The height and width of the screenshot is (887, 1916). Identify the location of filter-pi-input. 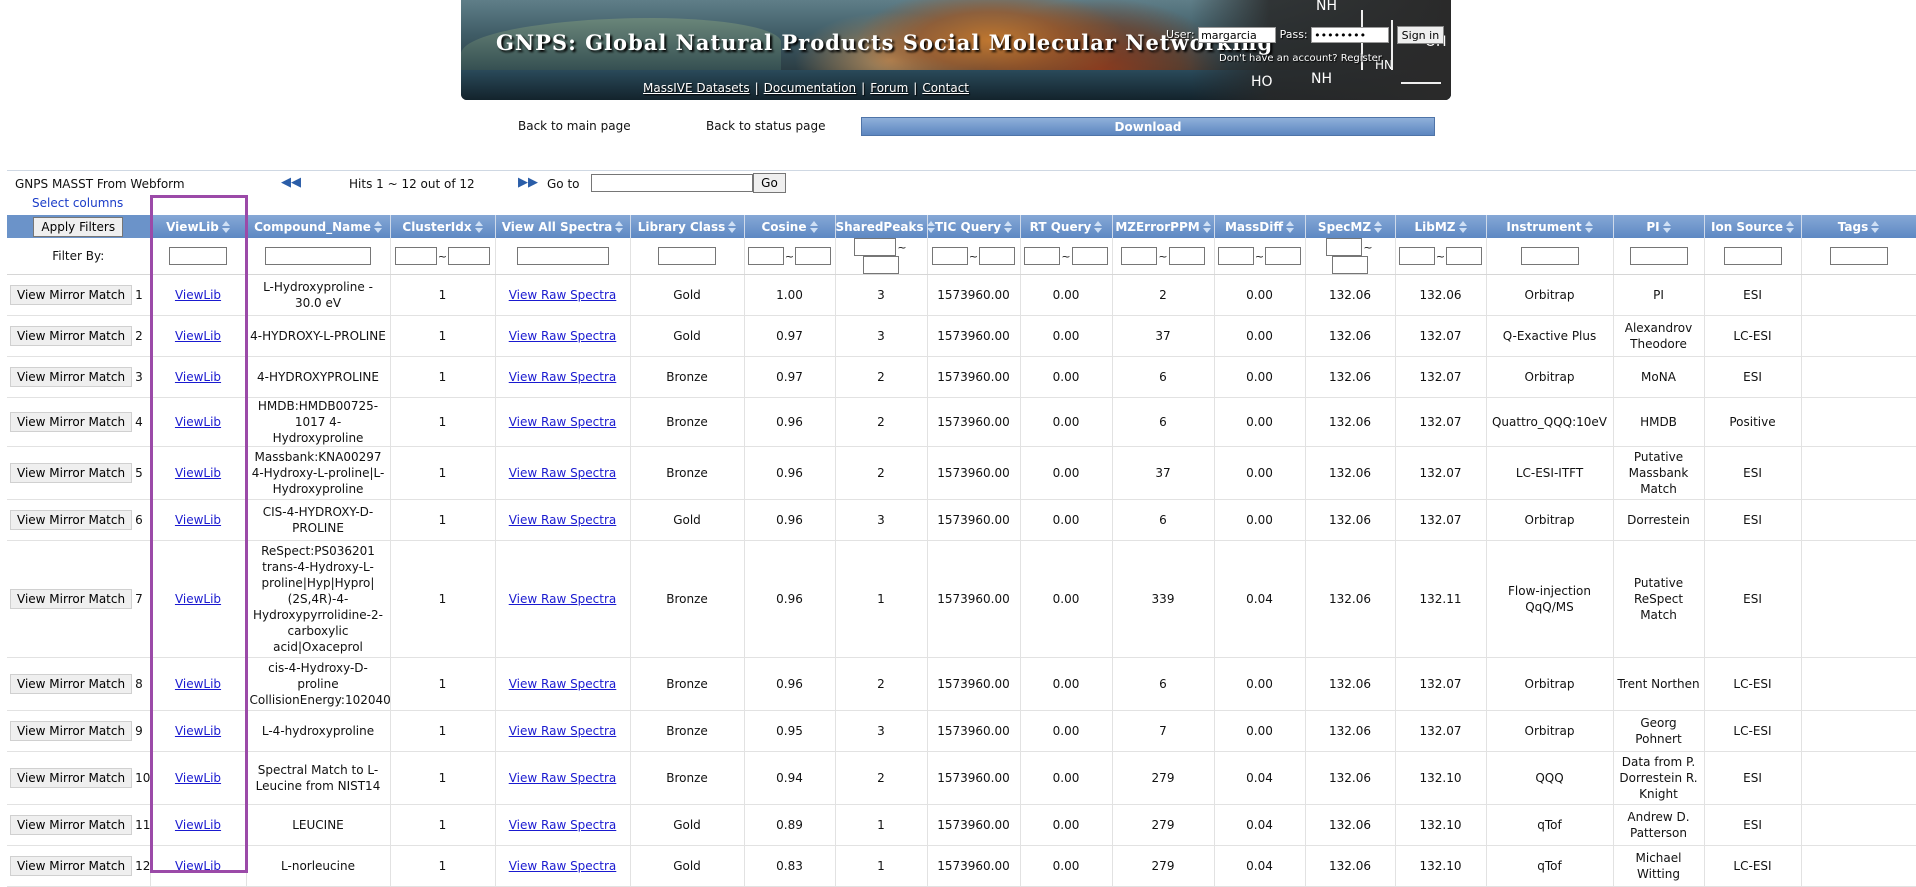
(1658, 256).